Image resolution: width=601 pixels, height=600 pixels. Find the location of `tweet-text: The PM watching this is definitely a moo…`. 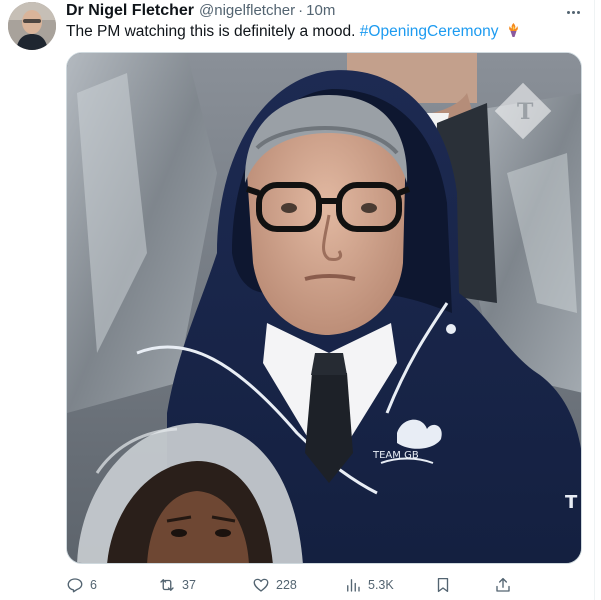

tweet-text: The PM watching this is definitely a moo… is located at coordinates (293, 33).